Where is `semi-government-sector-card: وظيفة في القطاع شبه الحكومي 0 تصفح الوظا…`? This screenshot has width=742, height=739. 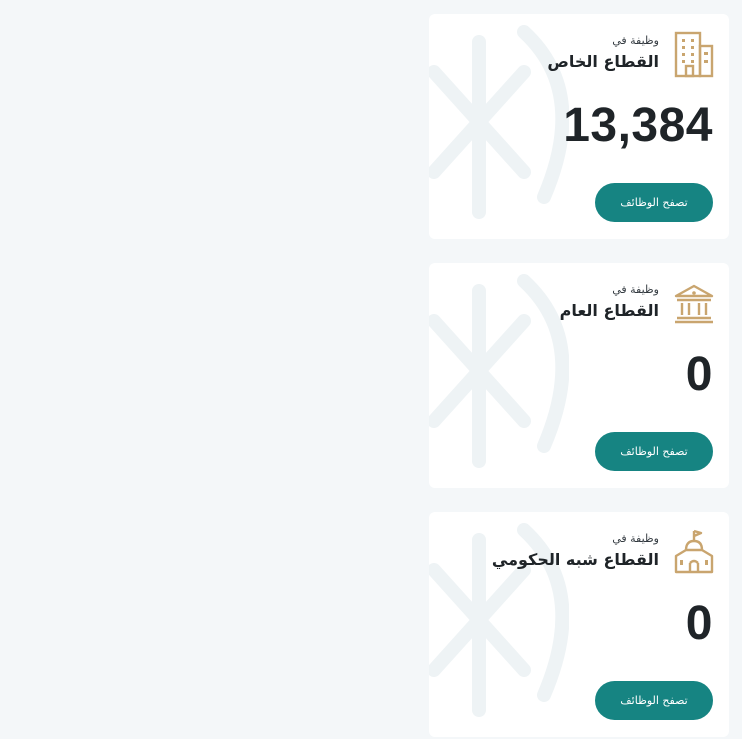
semi-government-sector-card: وظيفة في القطاع شبه الحكومي 0 تصفح الوظا… is located at coordinates (579, 624).